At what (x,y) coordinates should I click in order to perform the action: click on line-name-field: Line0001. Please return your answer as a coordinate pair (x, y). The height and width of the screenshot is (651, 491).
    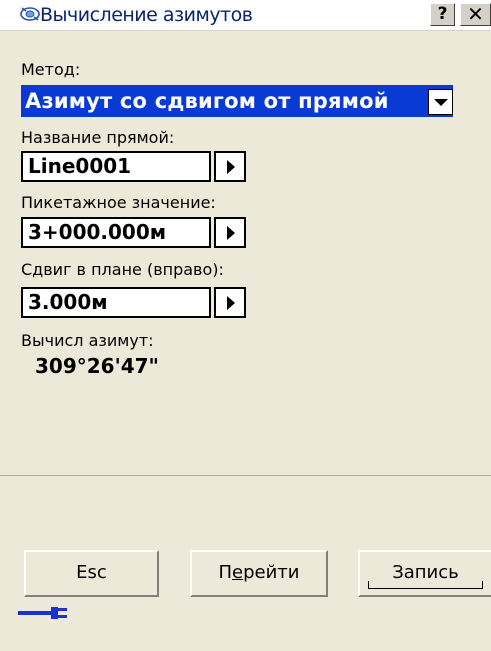
    Looking at the image, I should click on (116, 166).